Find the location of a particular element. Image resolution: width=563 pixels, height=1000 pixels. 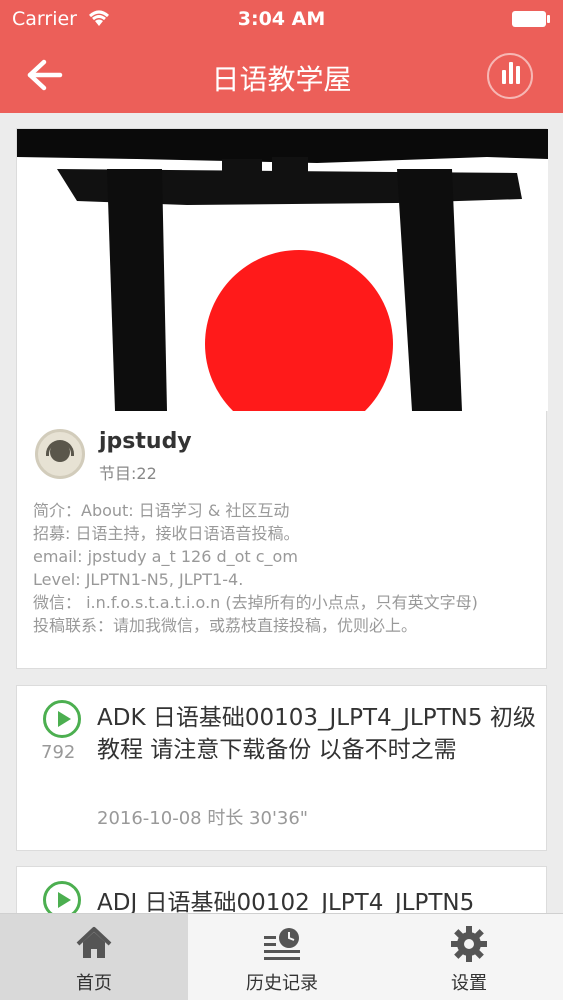

episode-count: 节目:22 is located at coordinates (128, 473).